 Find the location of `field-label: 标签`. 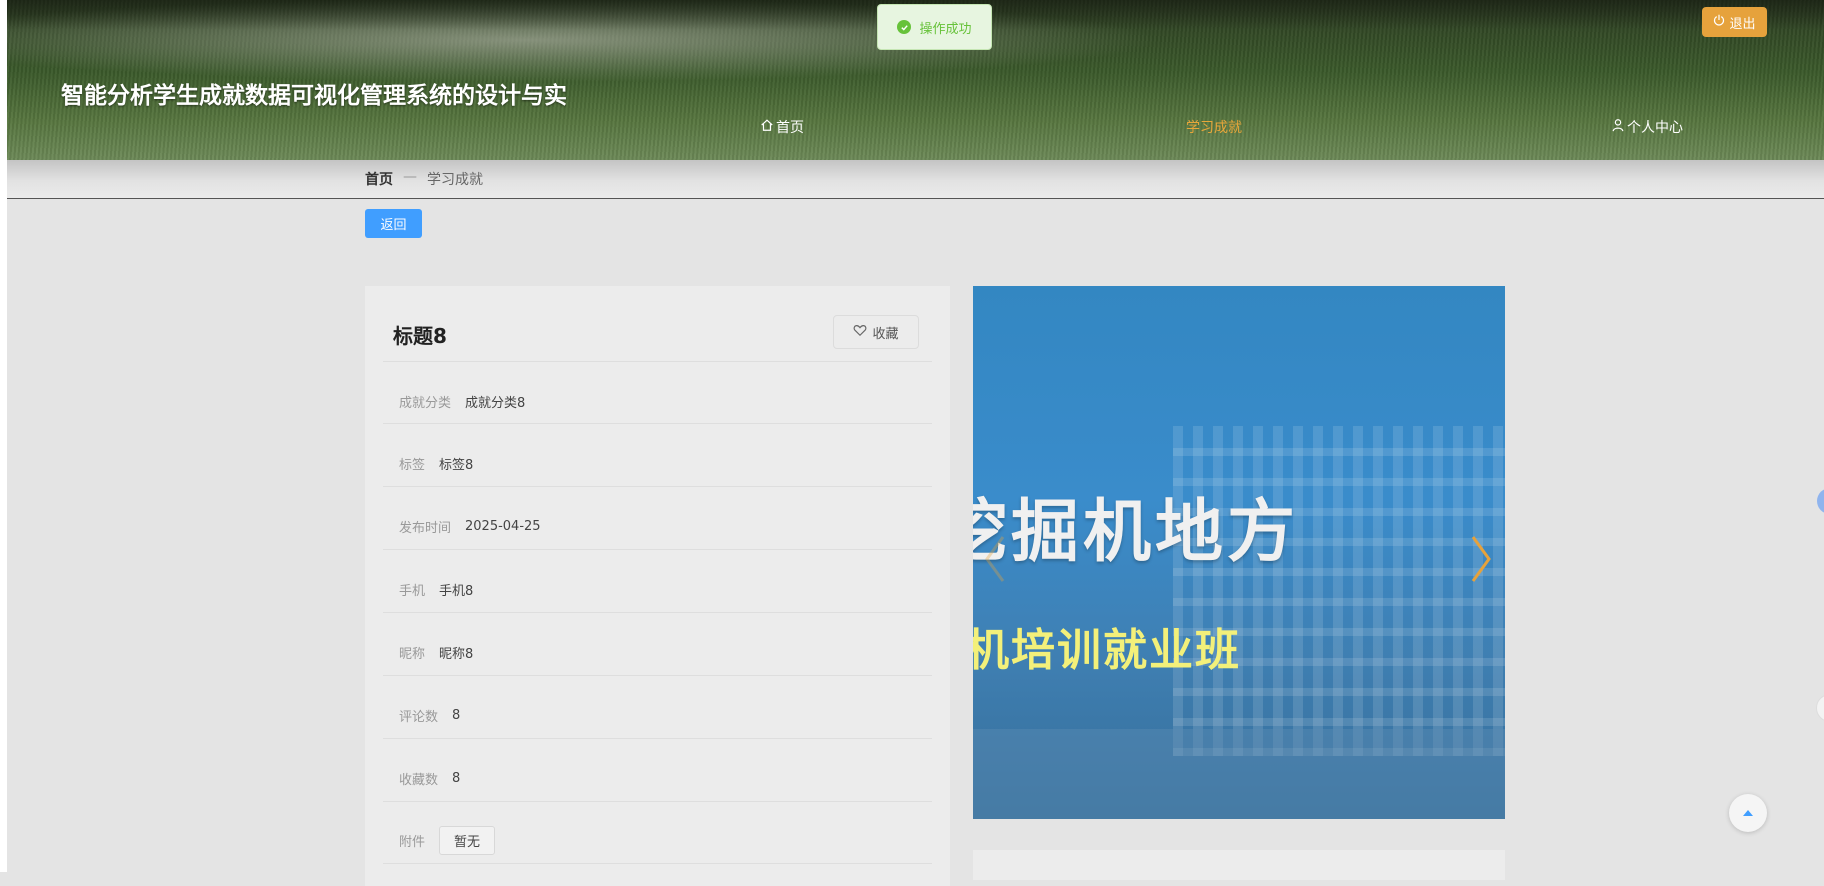

field-label: 标签 is located at coordinates (412, 465).